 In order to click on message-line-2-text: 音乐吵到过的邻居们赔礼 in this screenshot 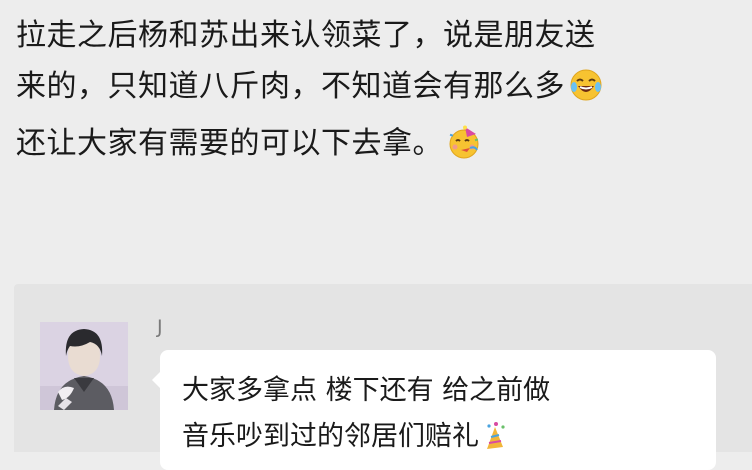, I will do `click(330, 436)`.